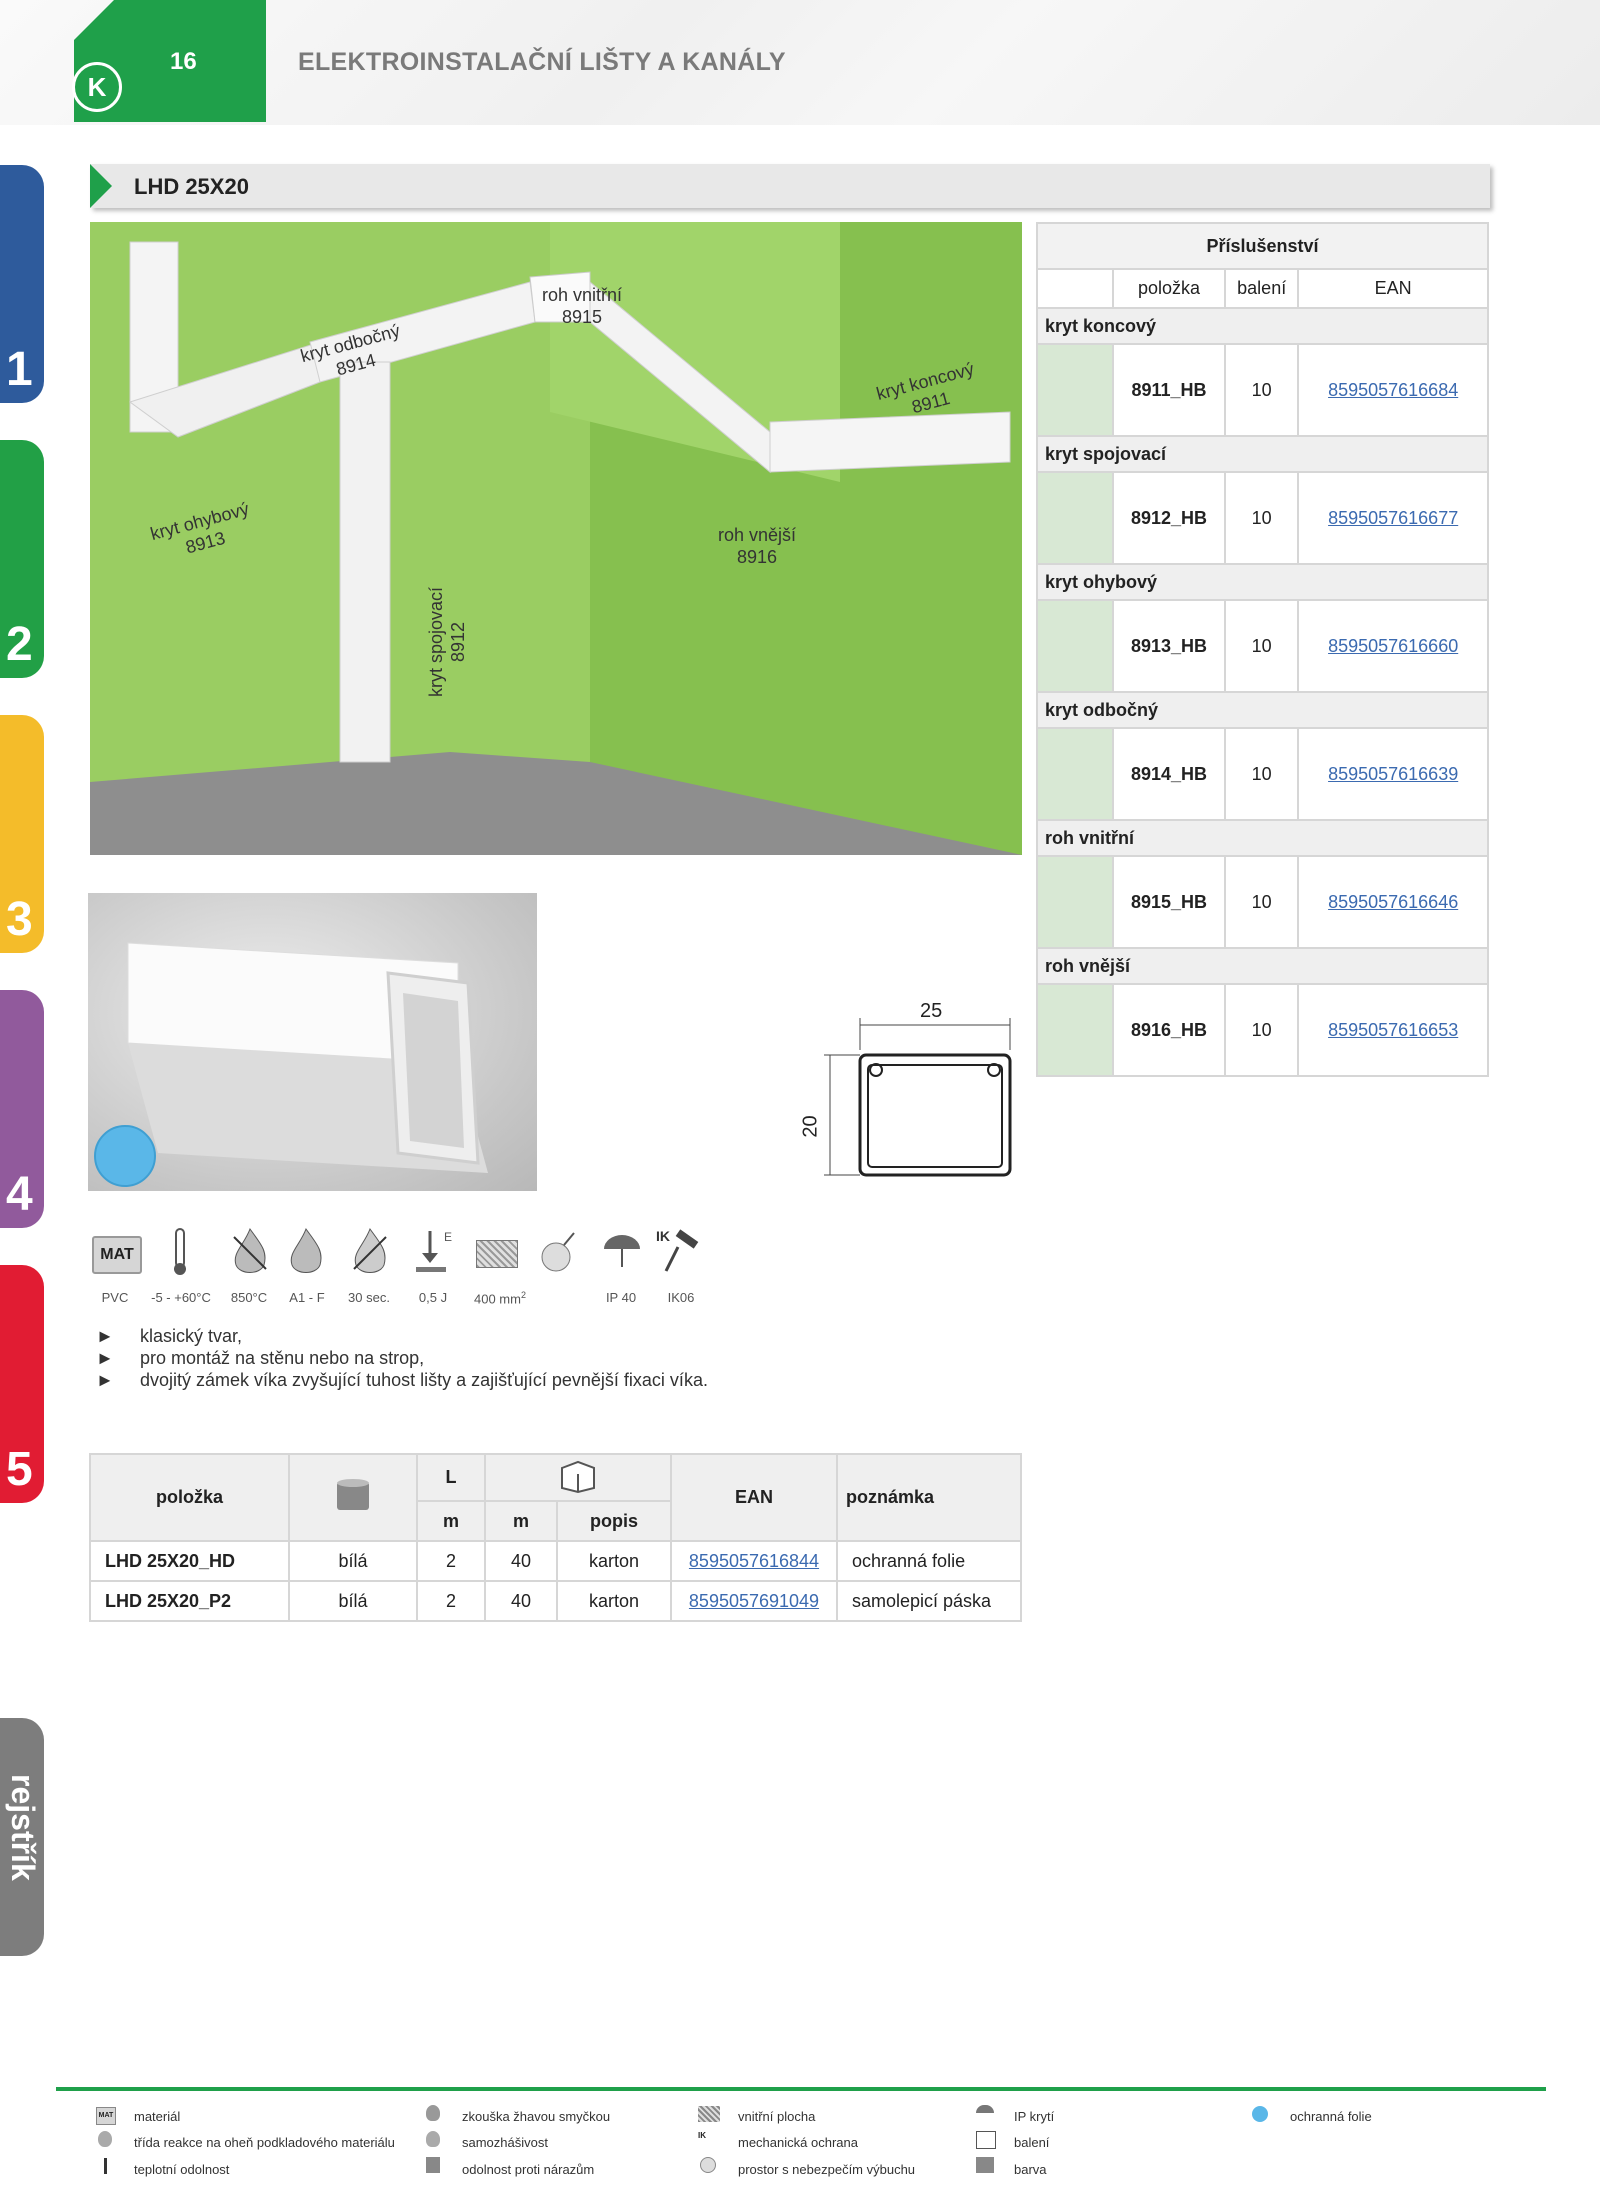 Image resolution: width=1600 pixels, height=2211 pixels. Describe the element at coordinates (1393, 774) in the screenshot. I see `accessory-ean-link: 8595057616639` at that location.